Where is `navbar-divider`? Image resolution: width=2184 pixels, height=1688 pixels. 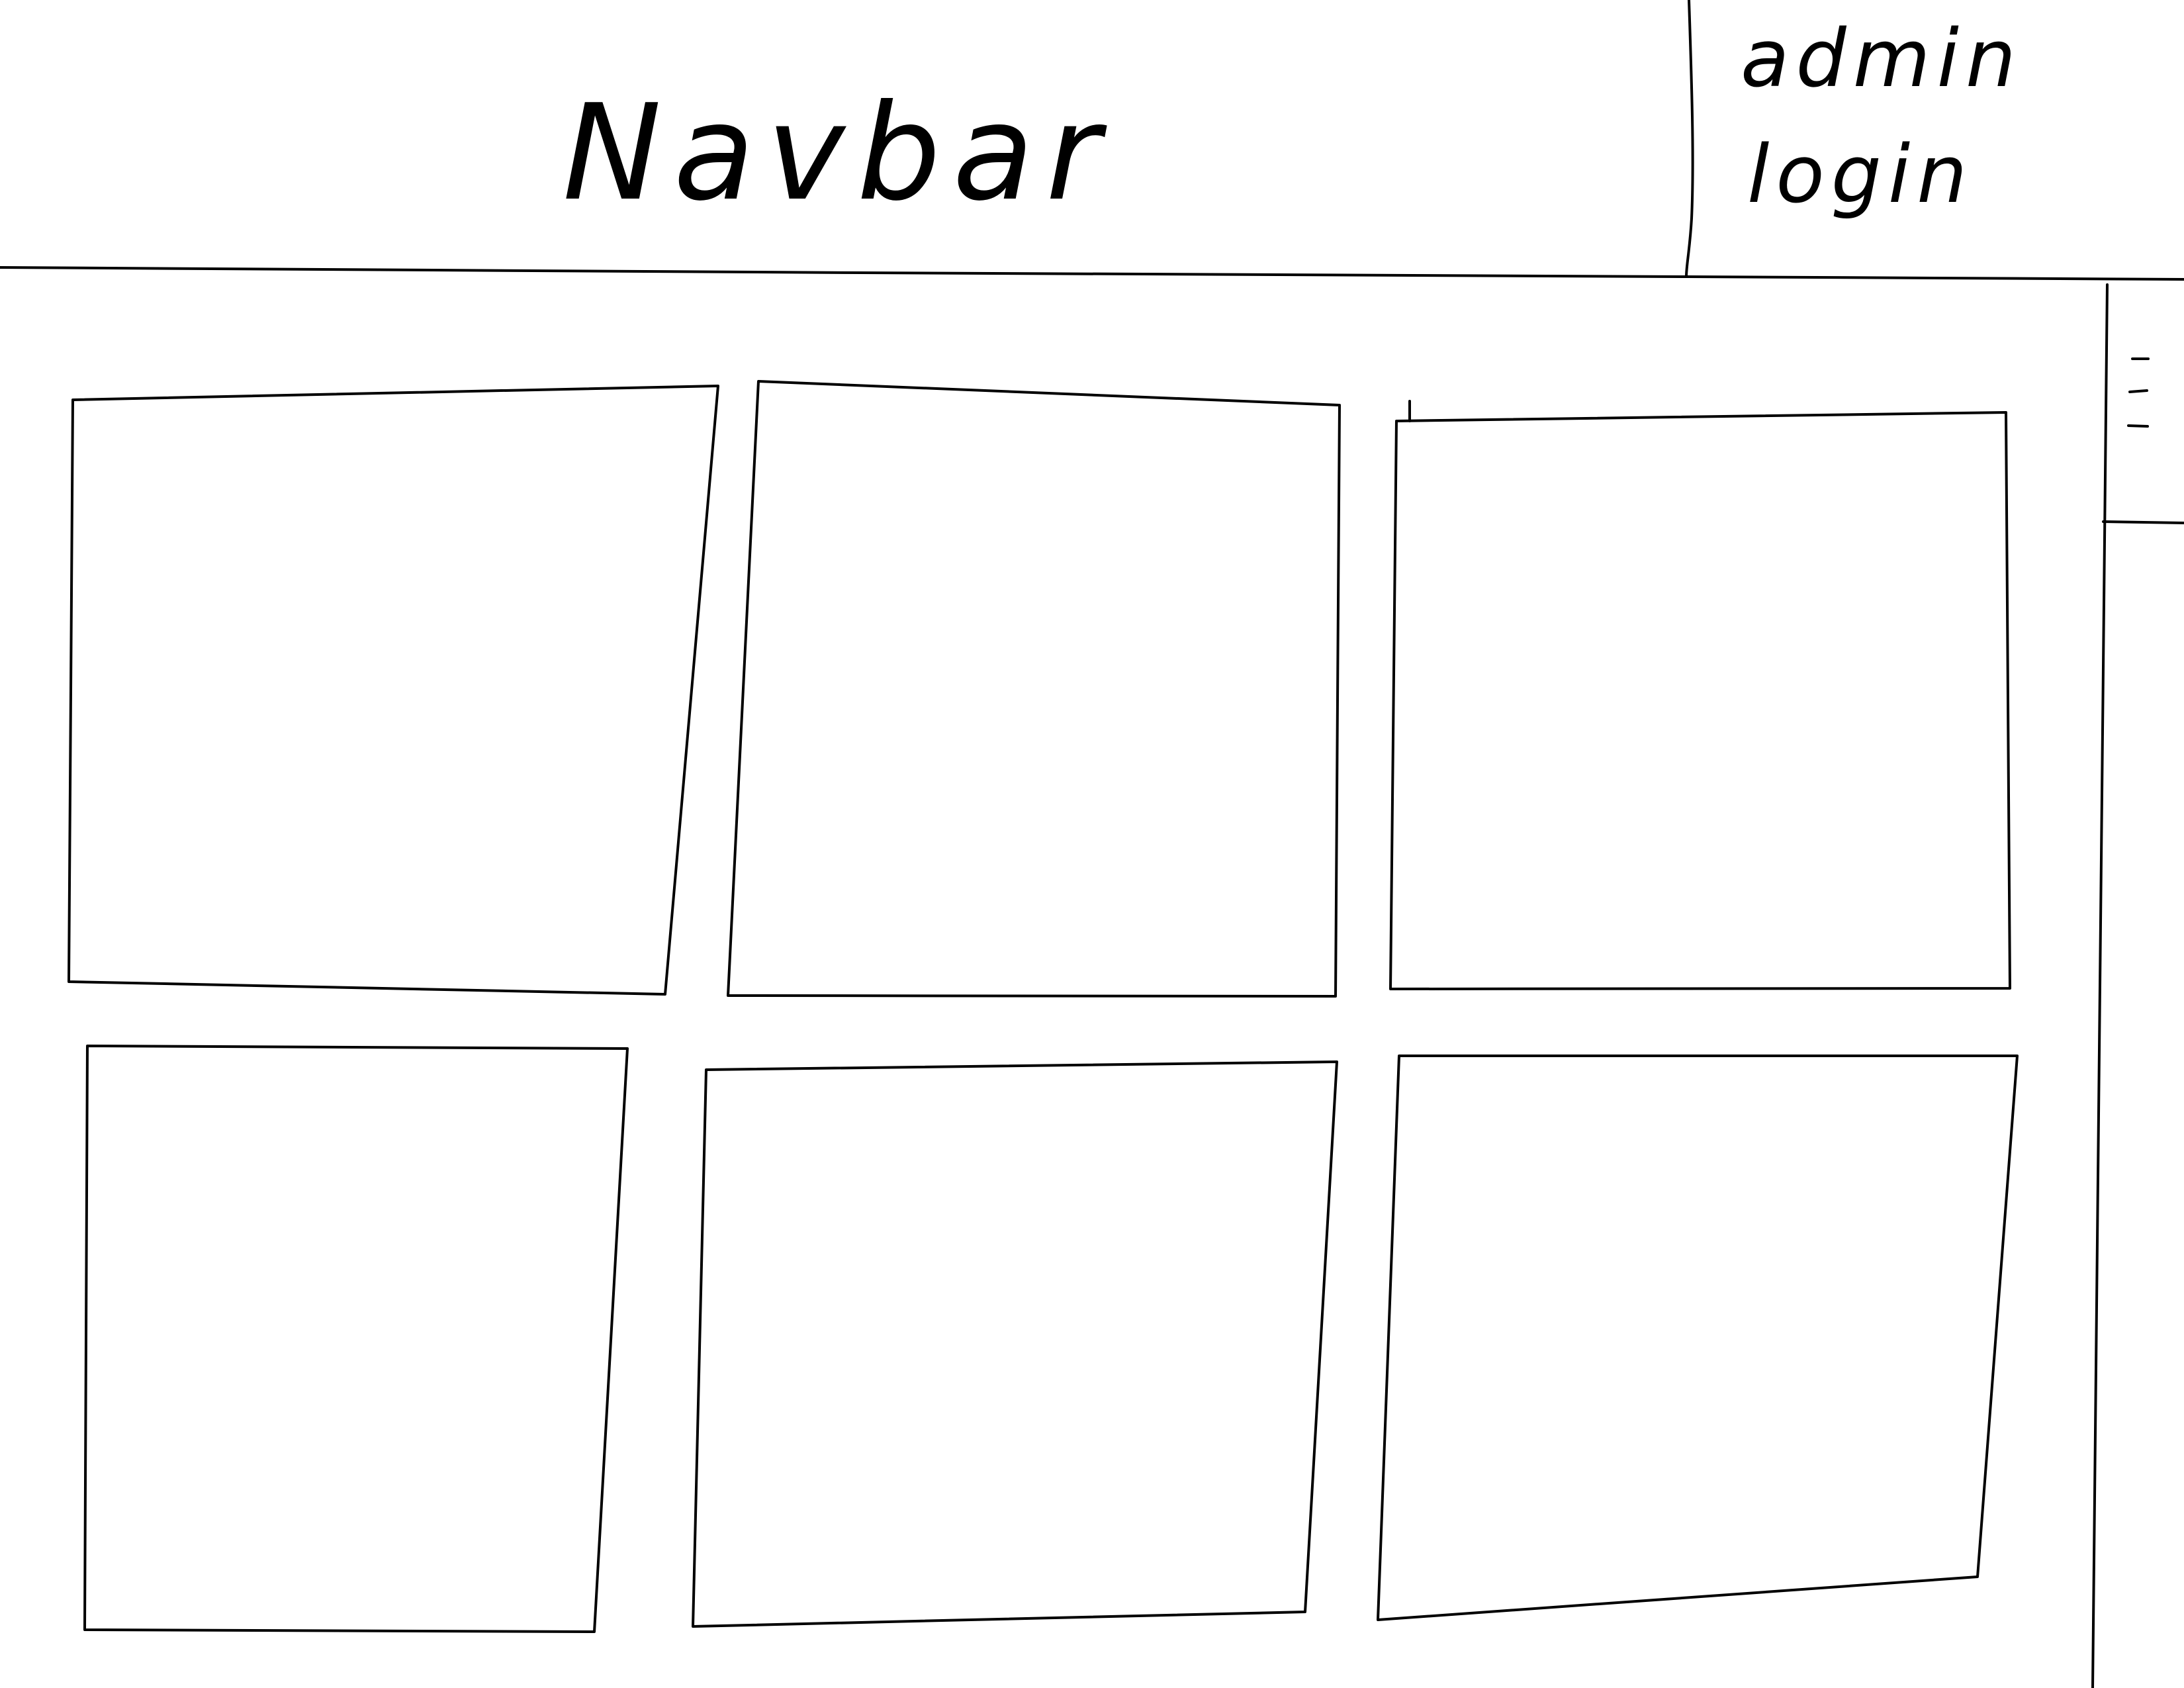
navbar-divider is located at coordinates (1689, 139).